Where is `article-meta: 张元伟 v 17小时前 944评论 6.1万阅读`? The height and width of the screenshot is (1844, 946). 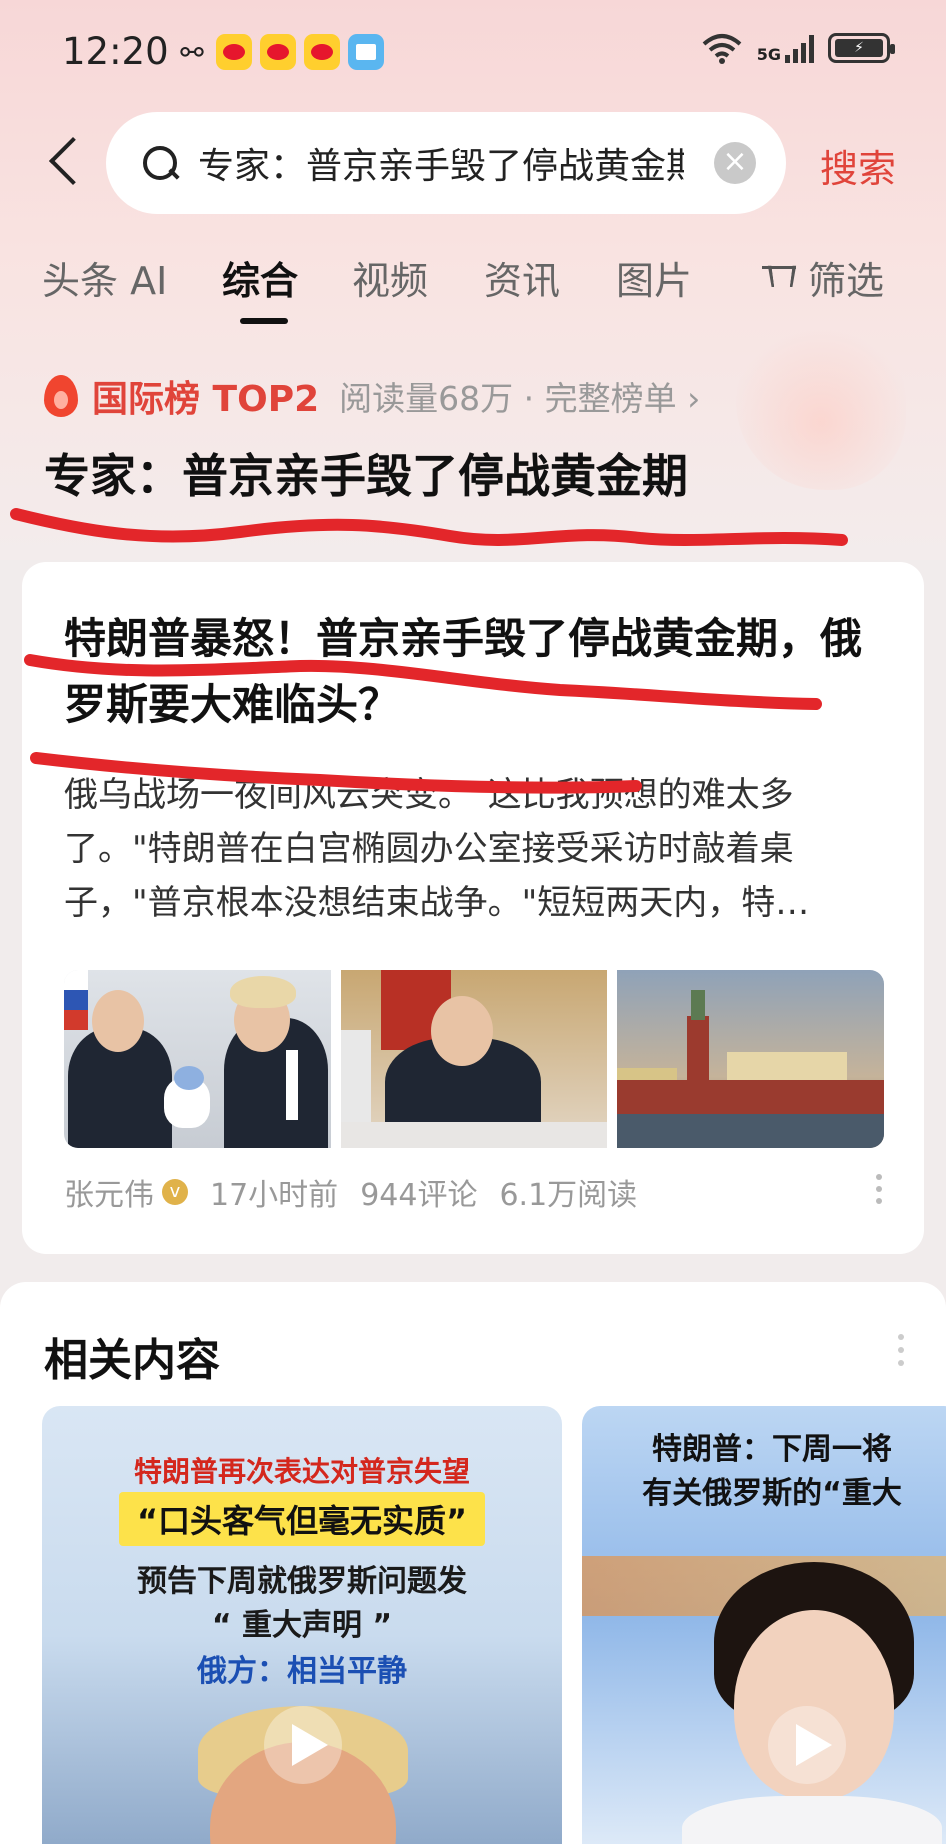 article-meta: 张元伟 v 17小时前 944评论 6.1万阅读 is located at coordinates (361, 1192).